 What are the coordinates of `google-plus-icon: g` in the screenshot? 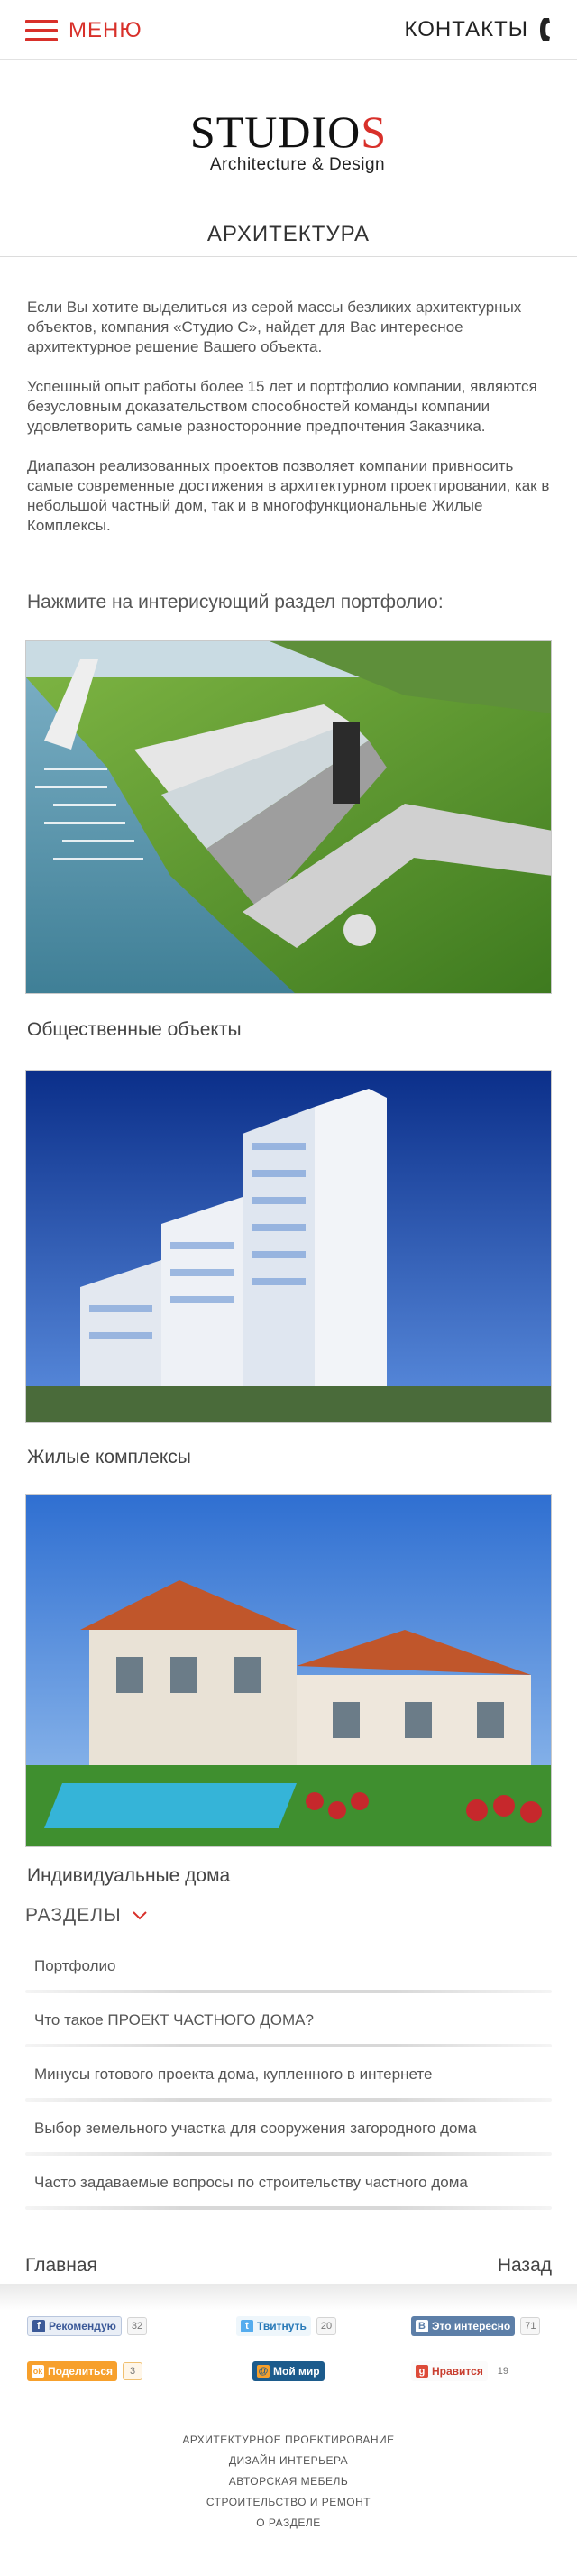 It's located at (422, 2371).